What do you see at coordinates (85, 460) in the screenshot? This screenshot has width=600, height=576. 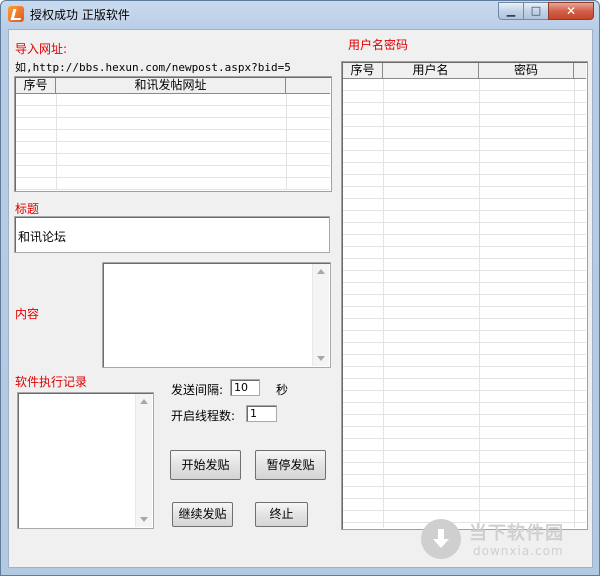 I see `log-textarea` at bounding box center [85, 460].